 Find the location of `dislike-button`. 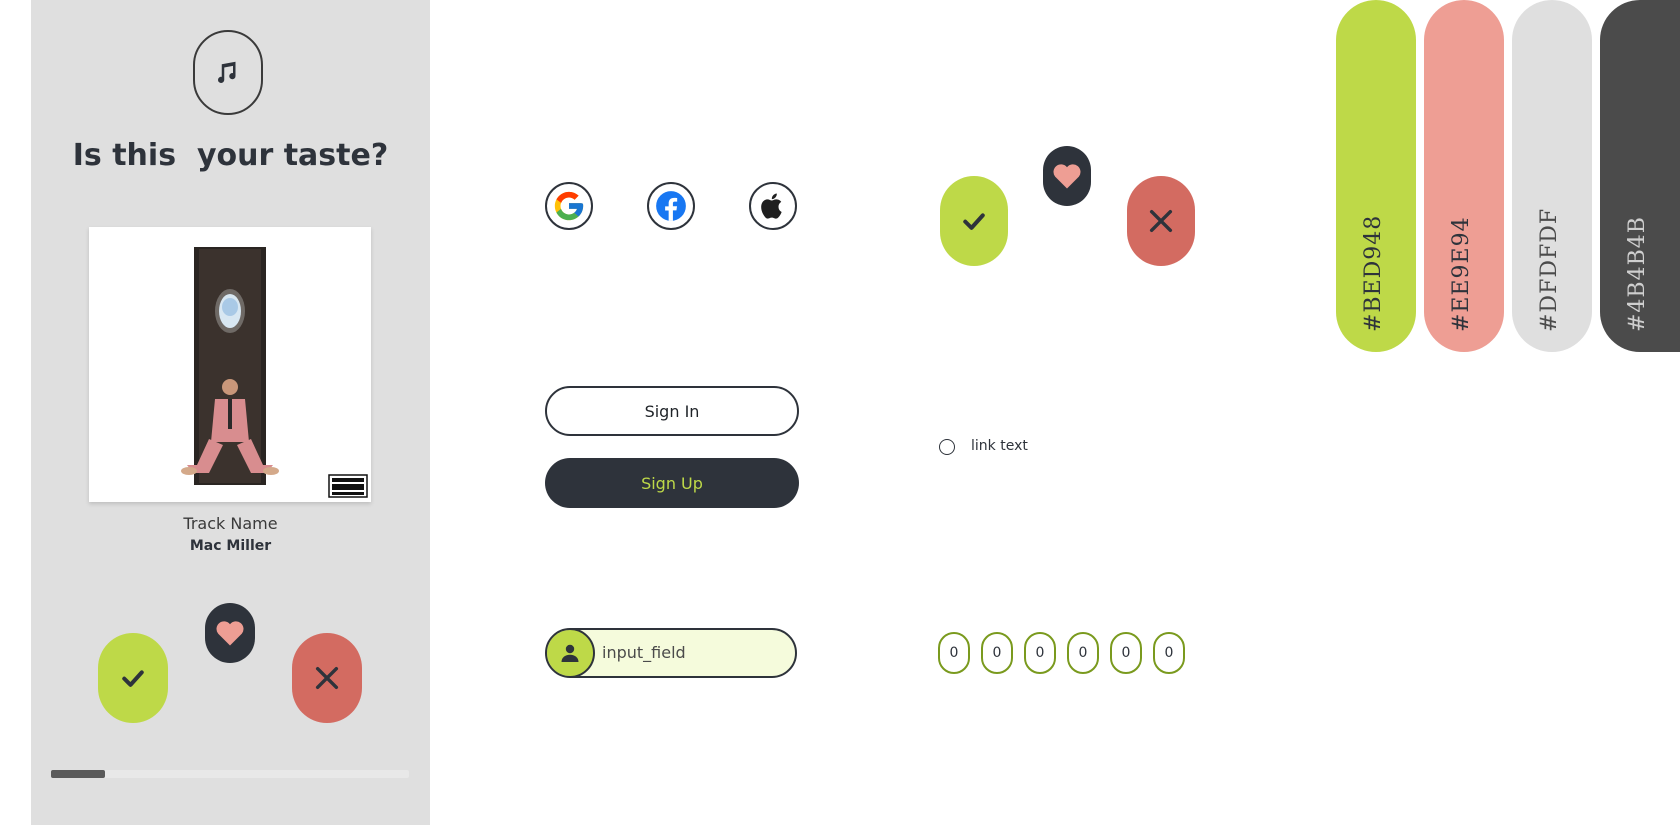

dislike-button is located at coordinates (327, 678).